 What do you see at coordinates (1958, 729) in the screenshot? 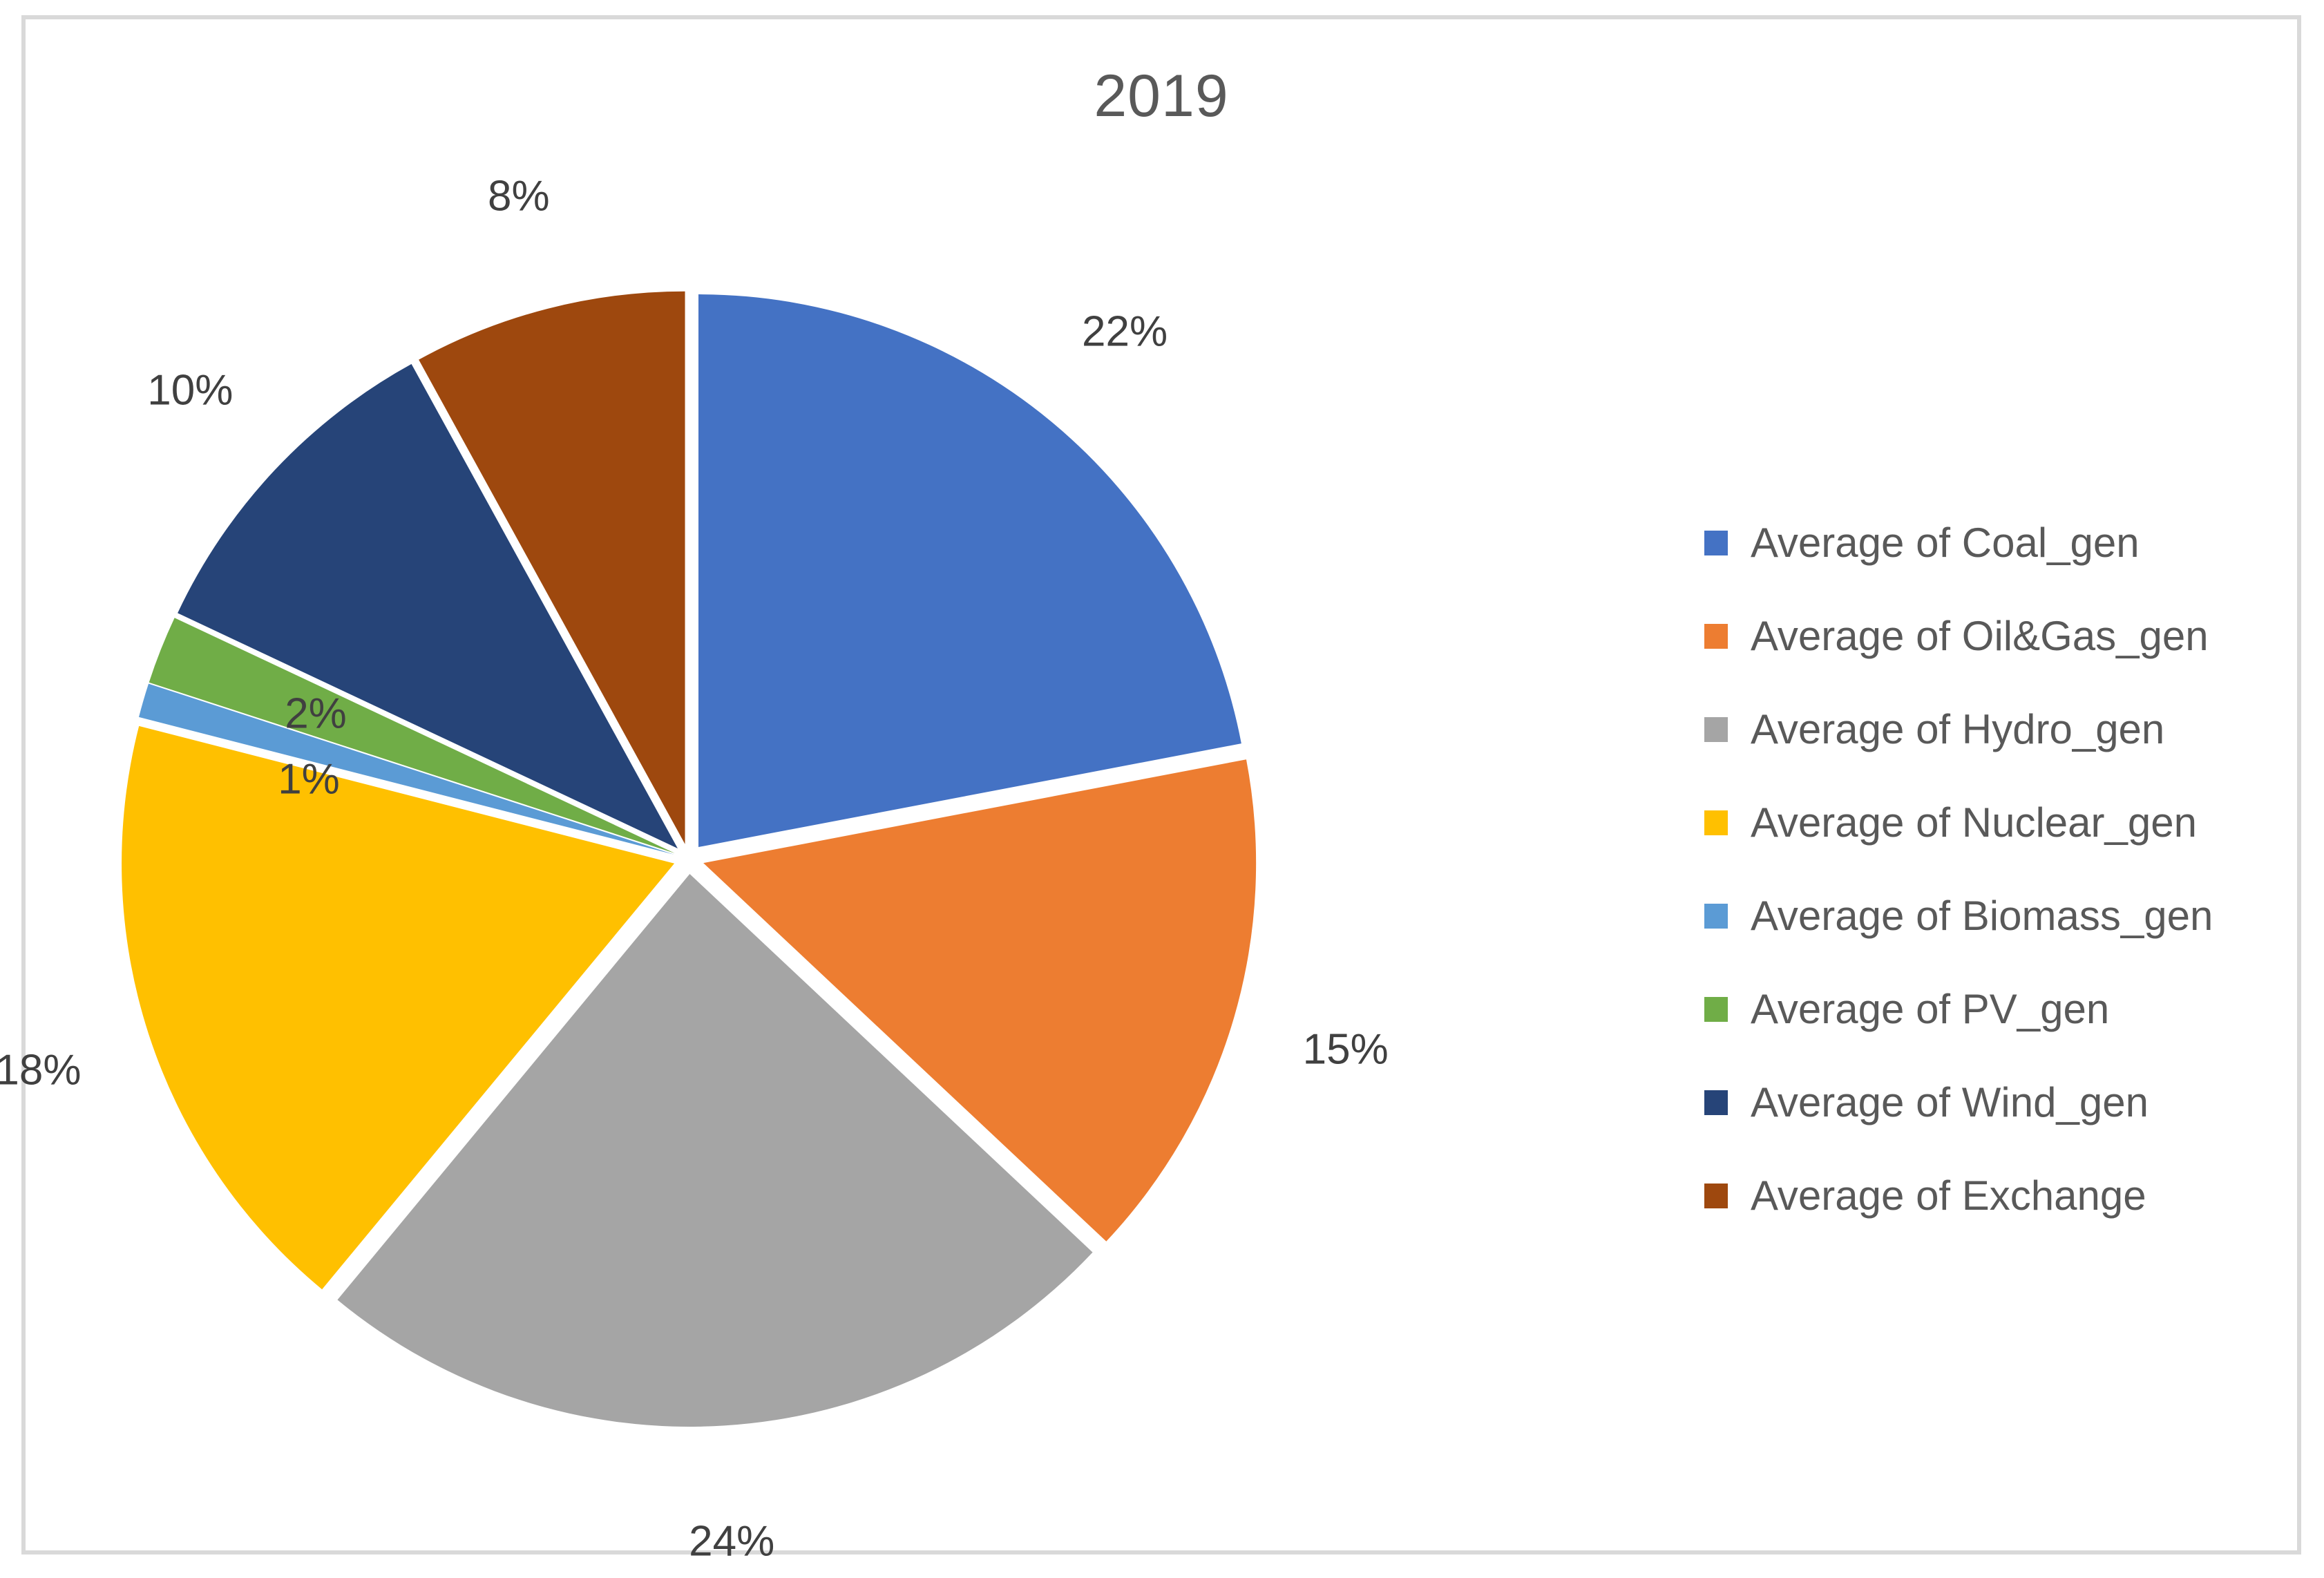
I see `legend-item-label: Average of Hydro_gen` at bounding box center [1958, 729].